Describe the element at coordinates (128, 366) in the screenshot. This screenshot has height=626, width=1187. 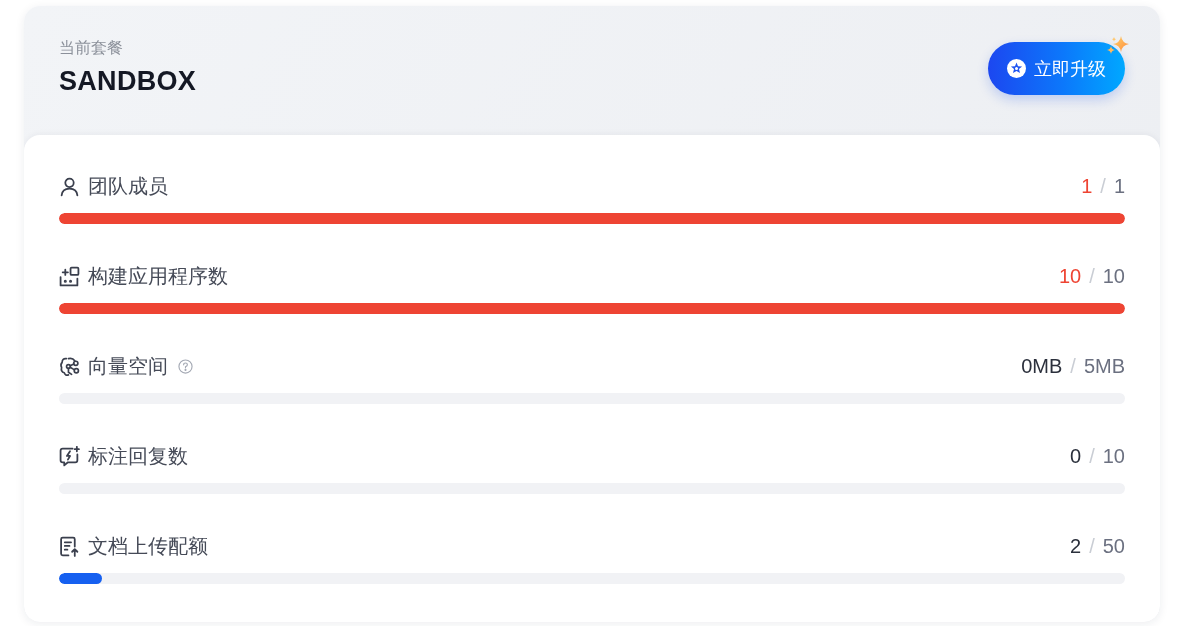
I see `usage-label: 向量空间` at that location.